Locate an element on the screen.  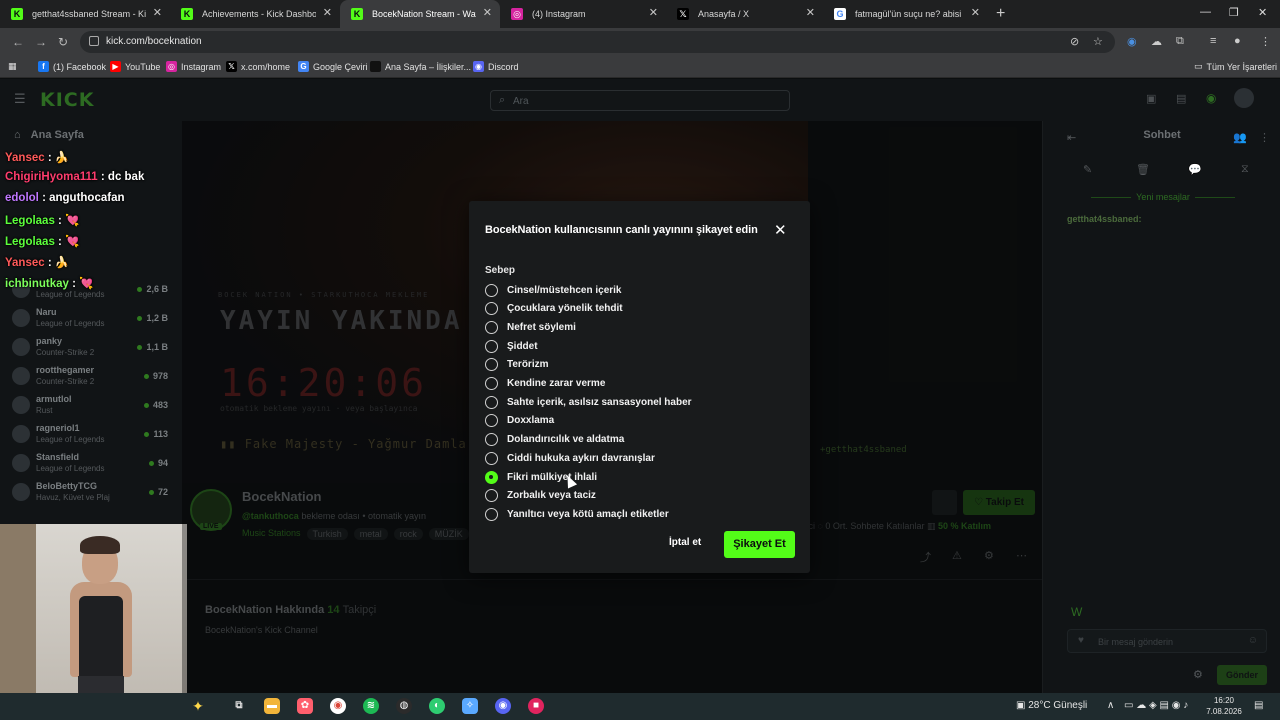
sidebar-channel: Stansfield League of Legends 94 is located at coordinates (94, 464).